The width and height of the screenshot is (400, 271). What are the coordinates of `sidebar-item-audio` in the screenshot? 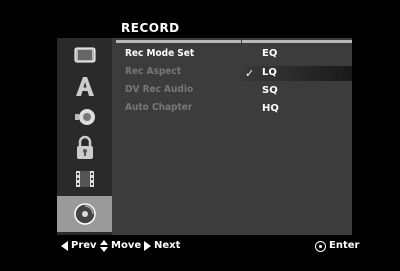 It's located at (84, 117).